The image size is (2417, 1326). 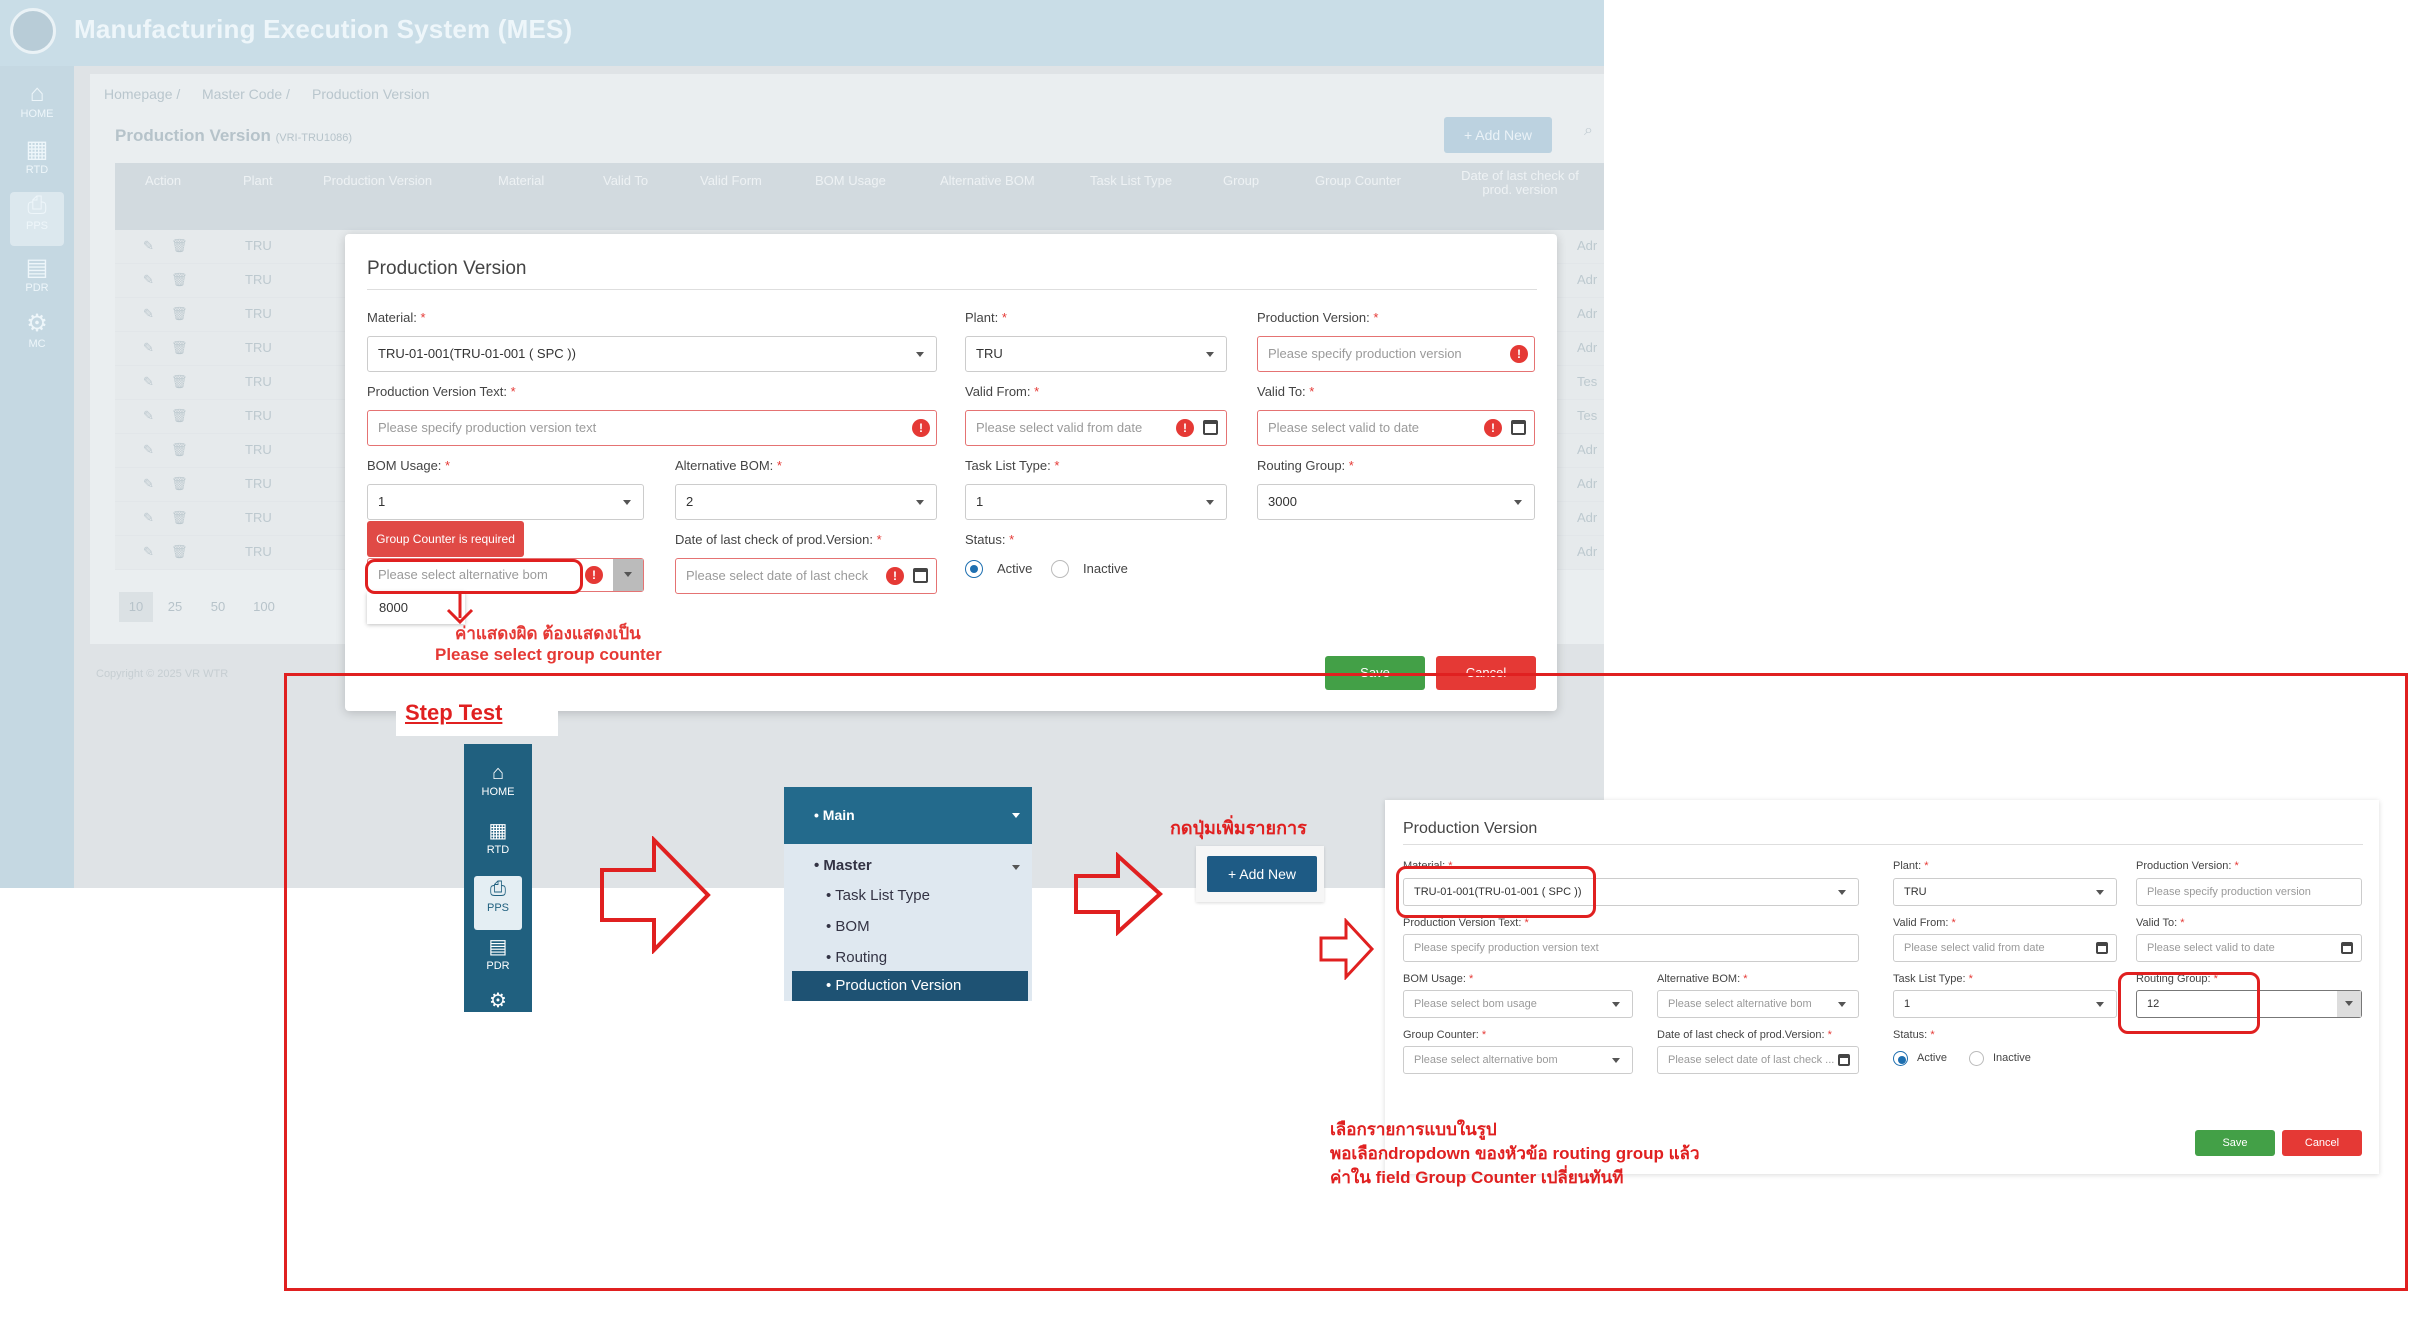 I want to click on plant-label: Plant: *, so click(x=986, y=317).